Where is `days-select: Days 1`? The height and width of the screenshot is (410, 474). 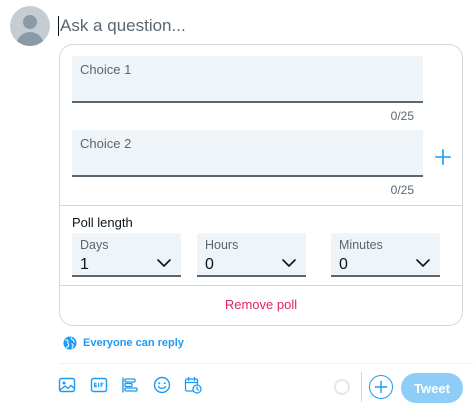
days-select: Days 1 is located at coordinates (126, 255).